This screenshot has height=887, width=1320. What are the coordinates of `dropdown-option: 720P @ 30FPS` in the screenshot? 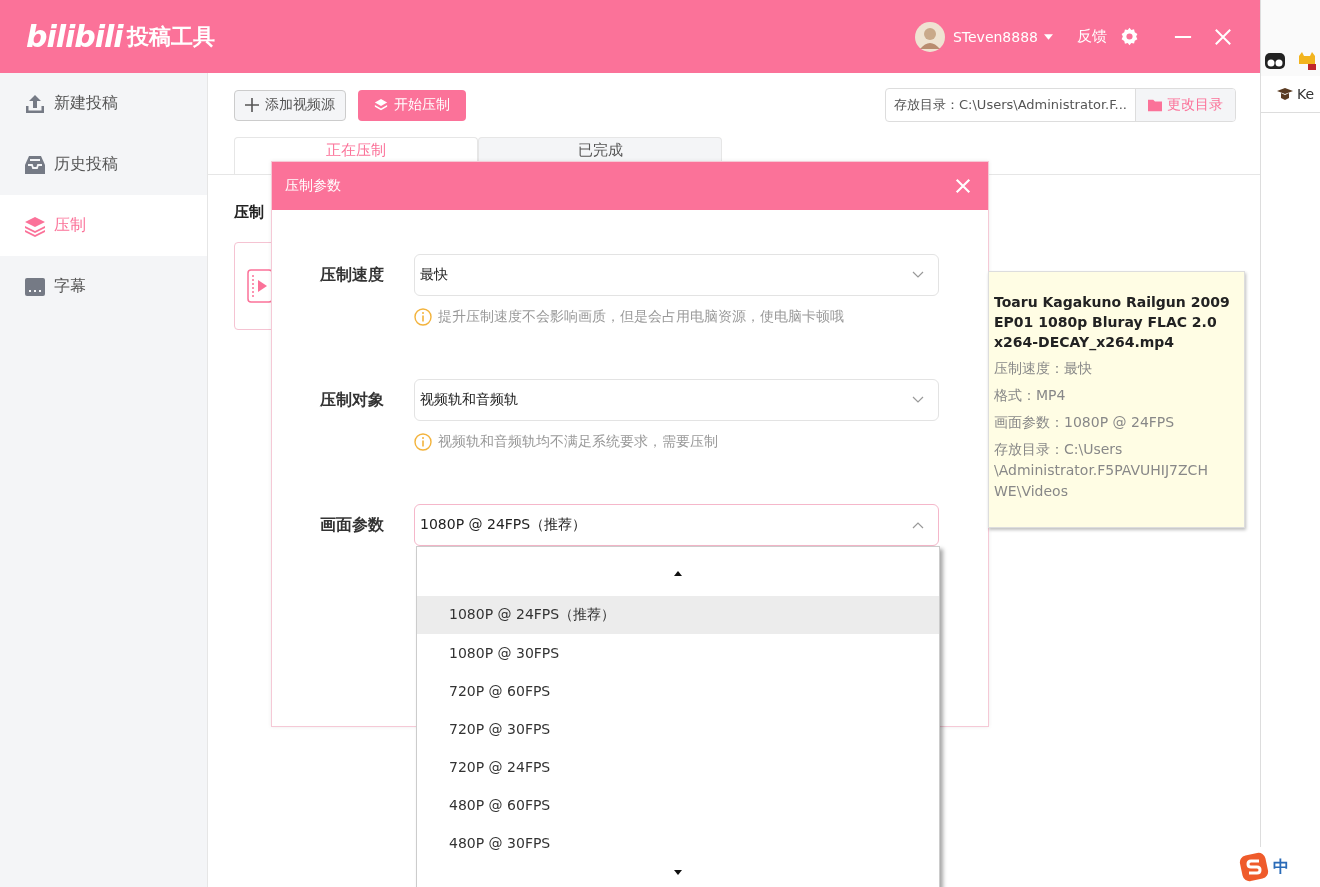 It's located at (678, 729).